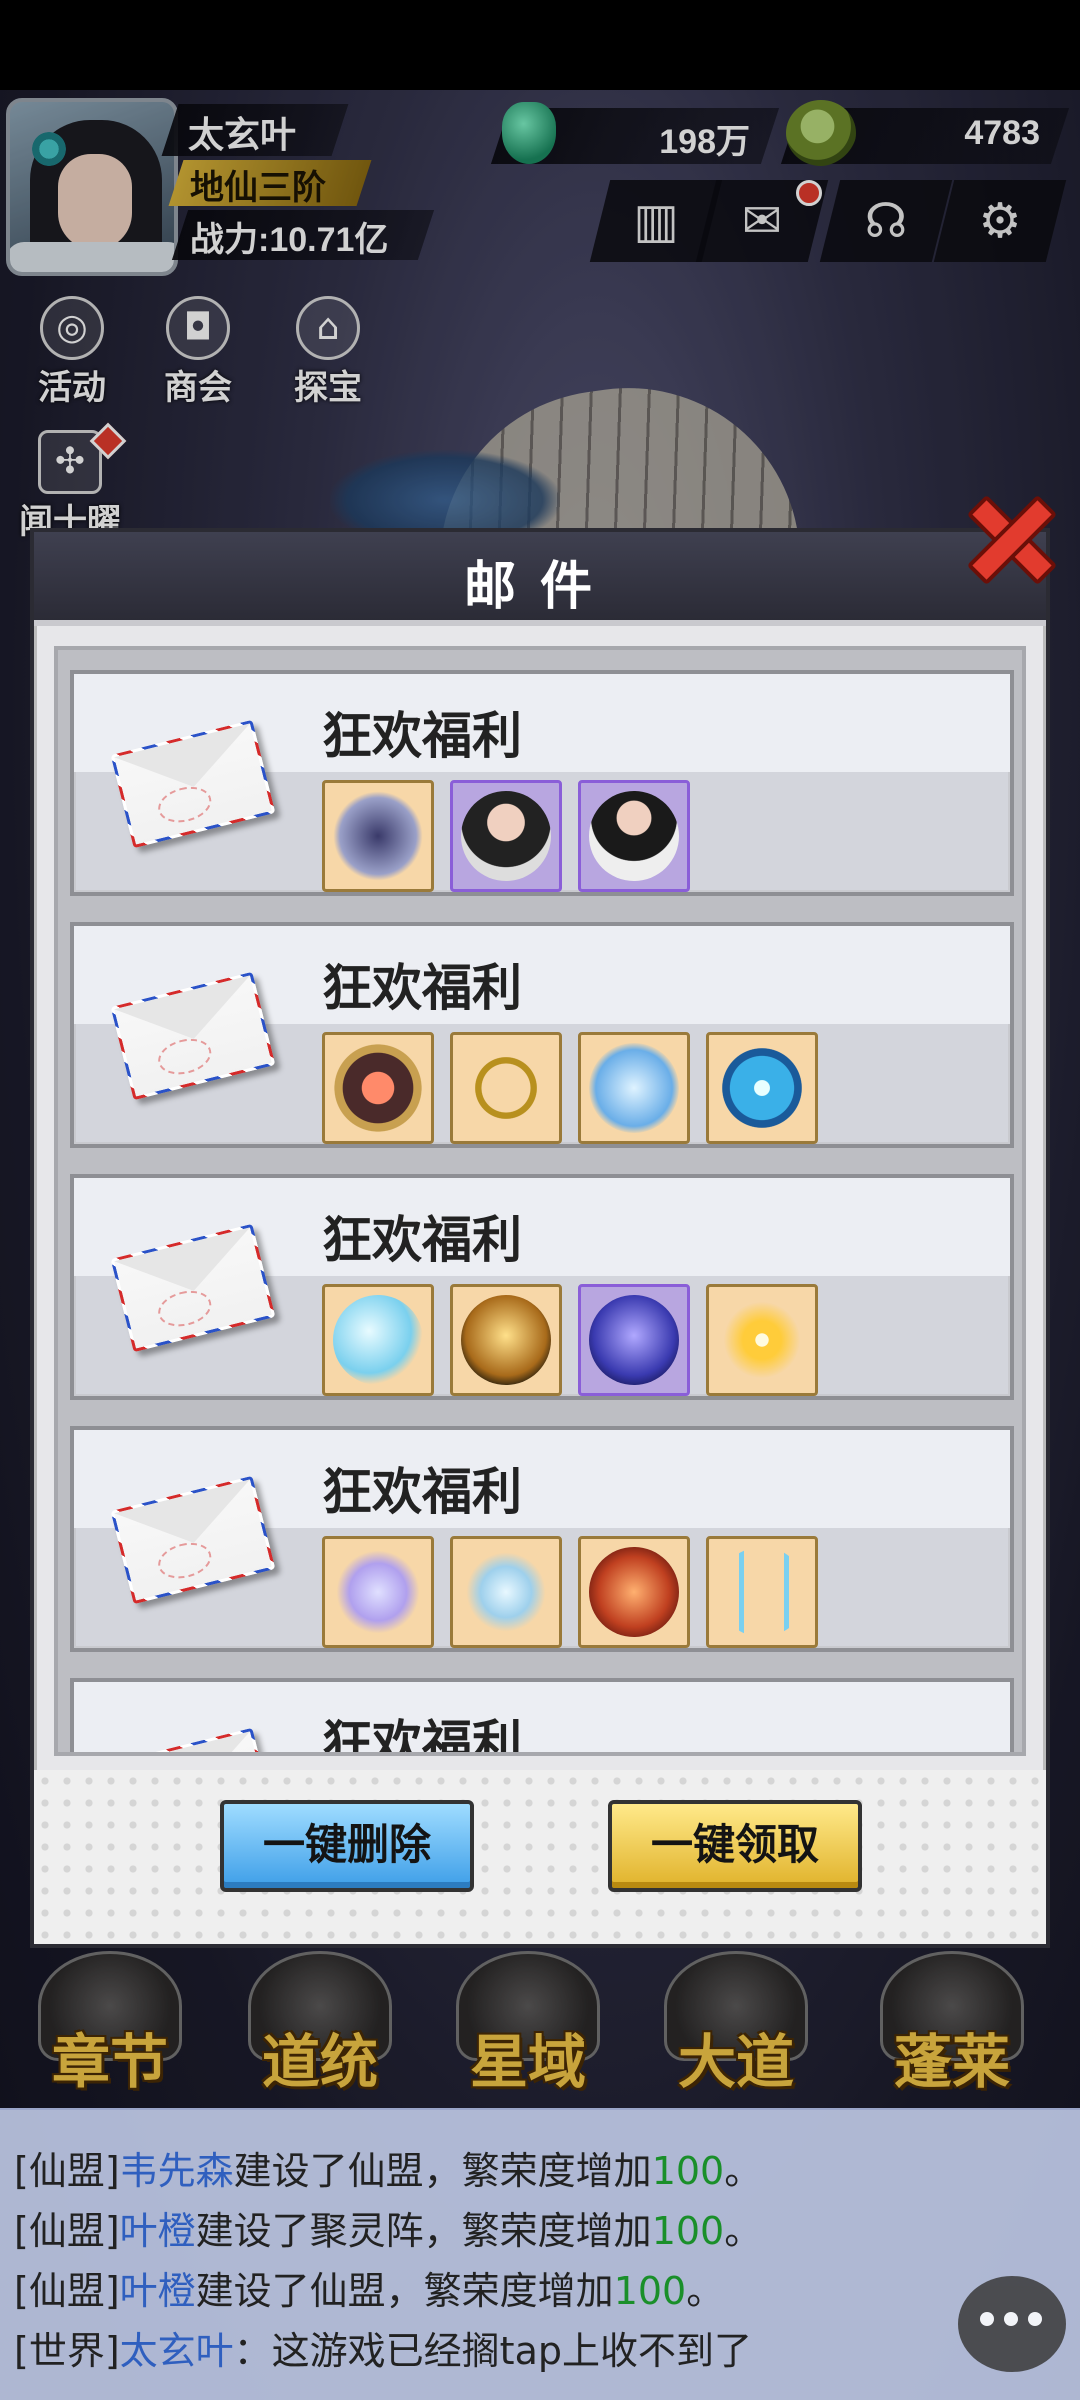  Describe the element at coordinates (67, 2351) in the screenshot. I see `chat-channel: [世界]` at that location.